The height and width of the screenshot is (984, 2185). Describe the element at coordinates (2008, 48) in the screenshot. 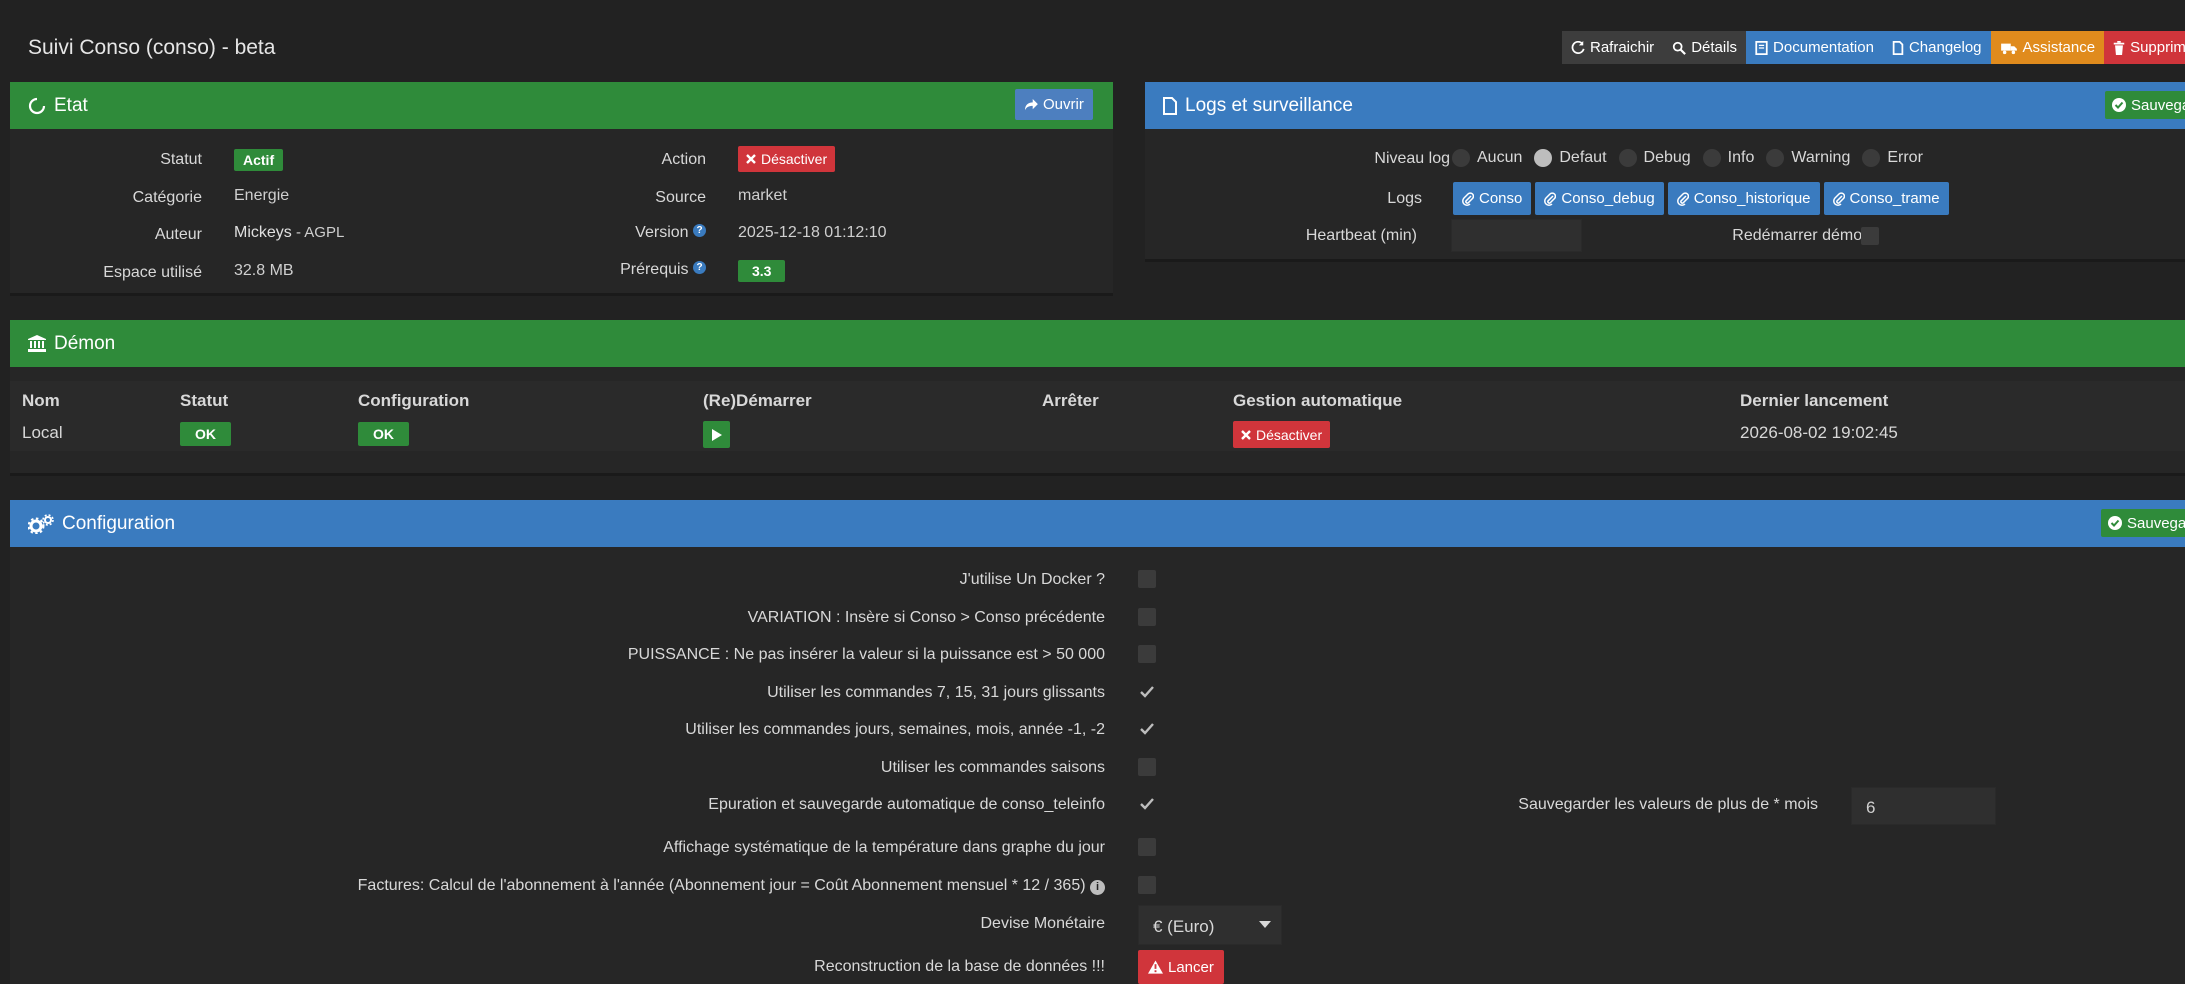

I see `truck-icon` at that location.